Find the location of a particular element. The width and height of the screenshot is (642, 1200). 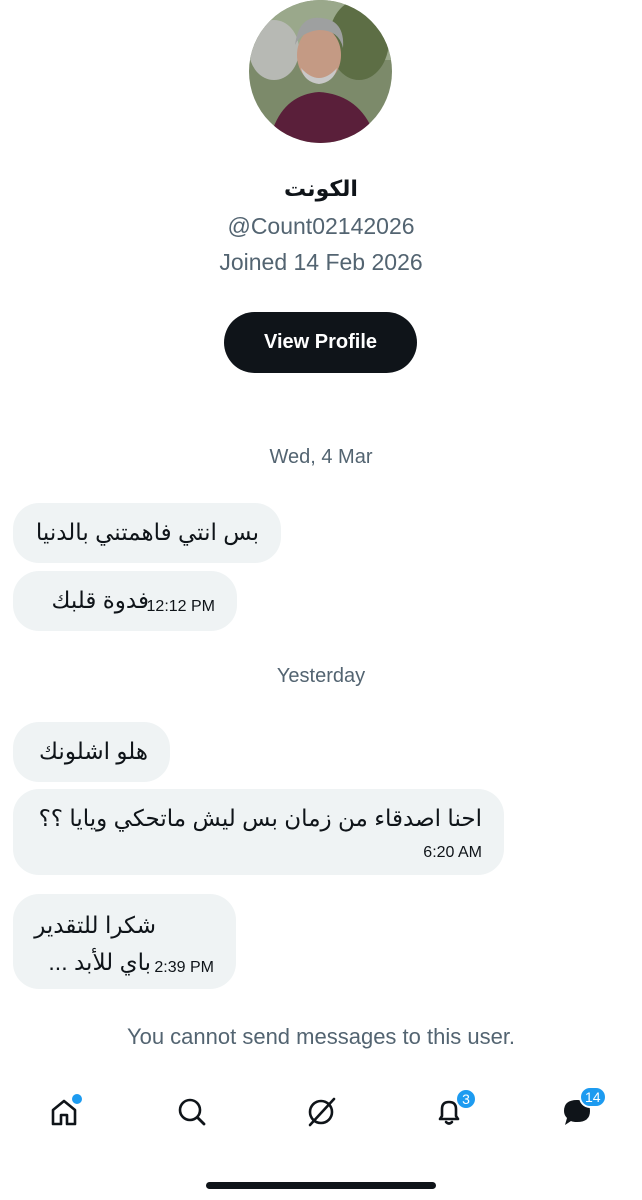

message-time: 12:12 PM is located at coordinates (180, 606).